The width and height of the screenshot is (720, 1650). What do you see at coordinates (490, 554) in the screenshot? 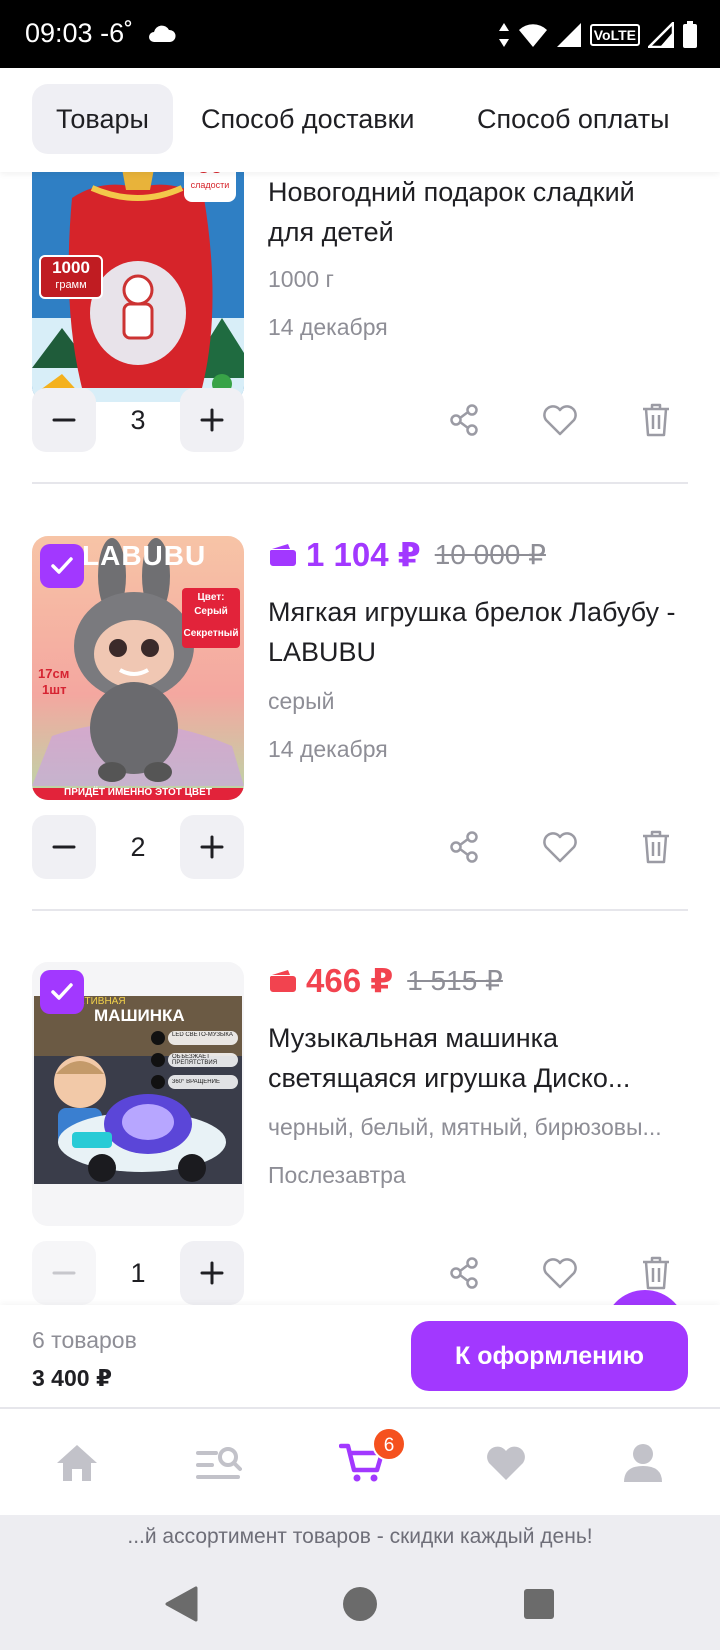
I see `price-old: 10 000 ₽` at bounding box center [490, 554].